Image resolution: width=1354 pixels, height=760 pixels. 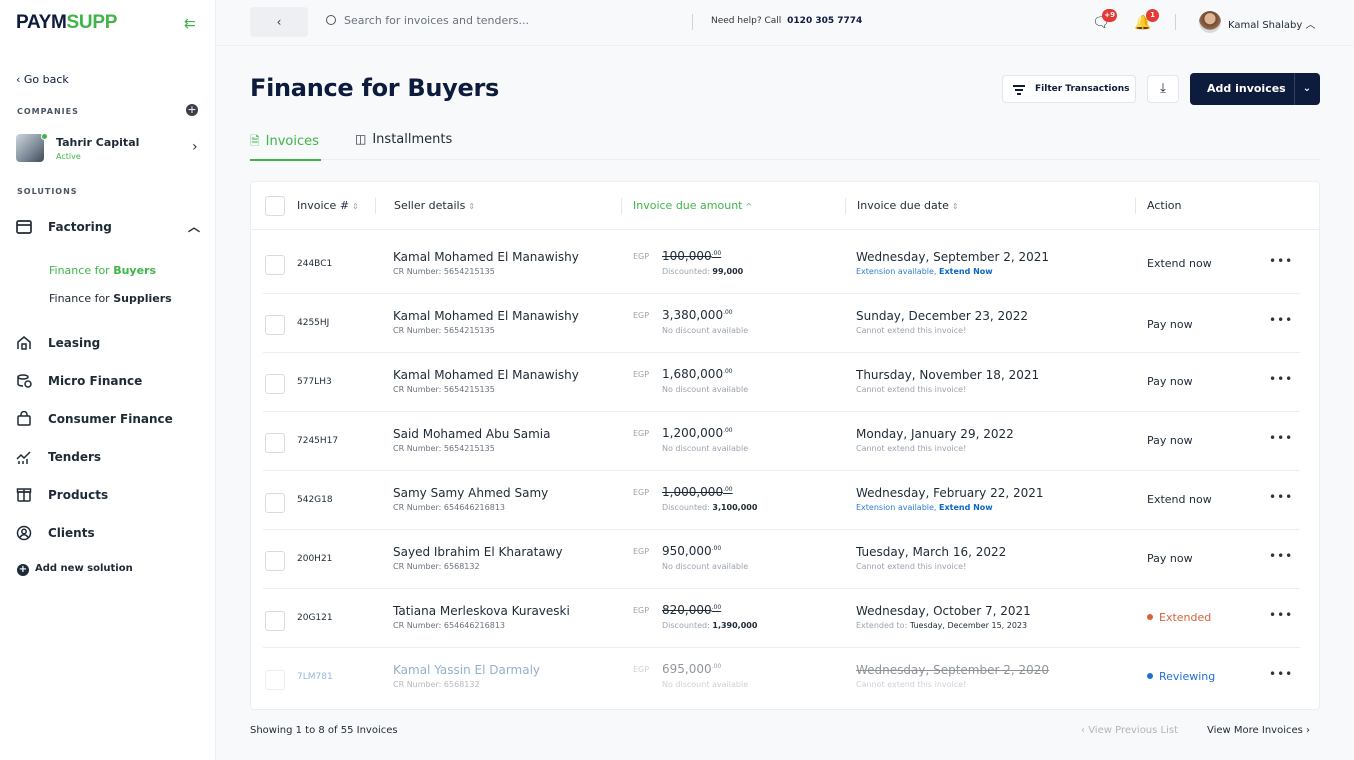 I want to click on due-date: Wednesday, September 2, 2020, so click(x=953, y=670).